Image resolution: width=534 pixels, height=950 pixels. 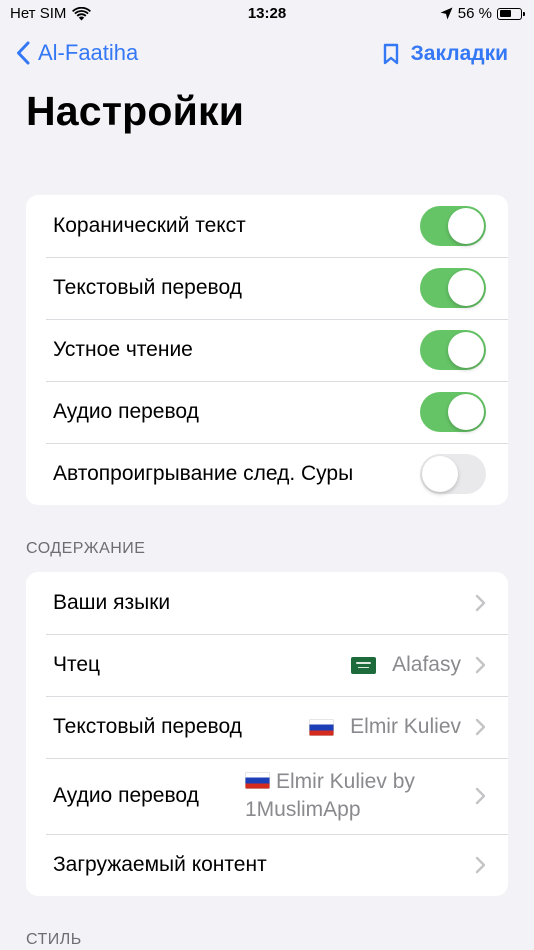 What do you see at coordinates (267, 288) in the screenshot?
I see `toggle-row-text-translation: Текстовый перевод` at bounding box center [267, 288].